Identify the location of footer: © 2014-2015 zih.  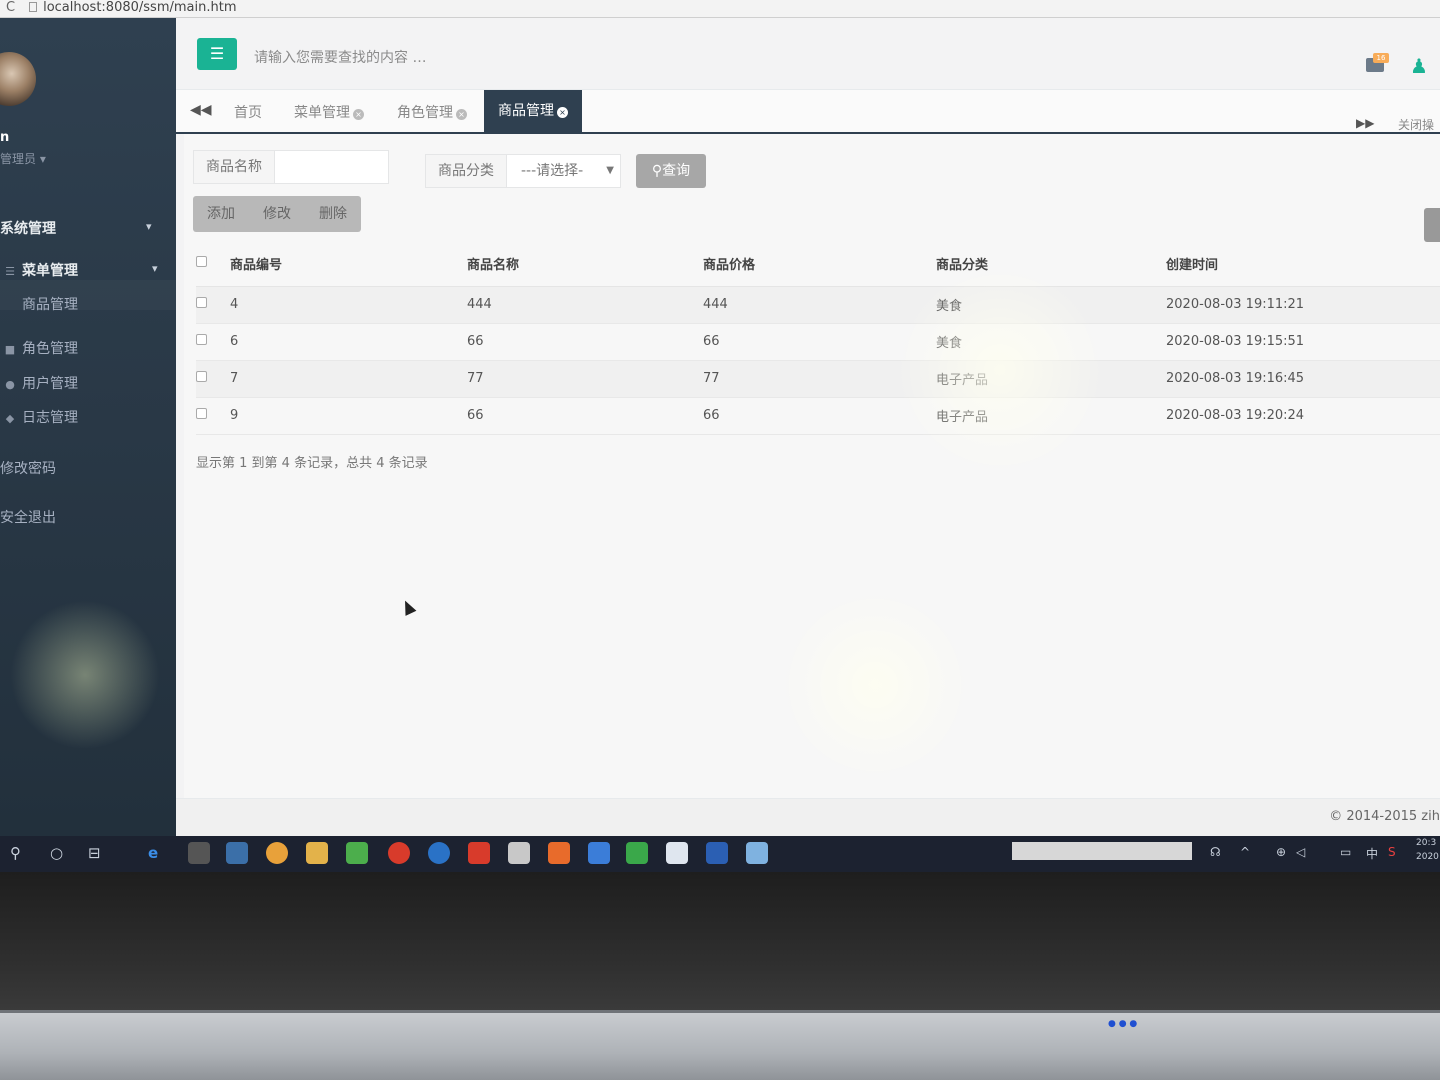
(808, 817).